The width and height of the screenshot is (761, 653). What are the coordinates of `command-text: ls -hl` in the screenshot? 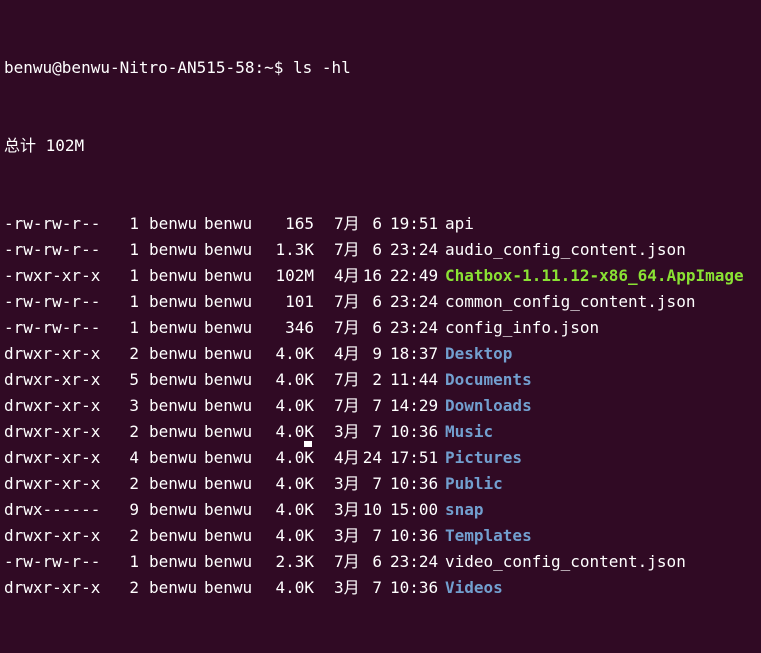 It's located at (322, 67).